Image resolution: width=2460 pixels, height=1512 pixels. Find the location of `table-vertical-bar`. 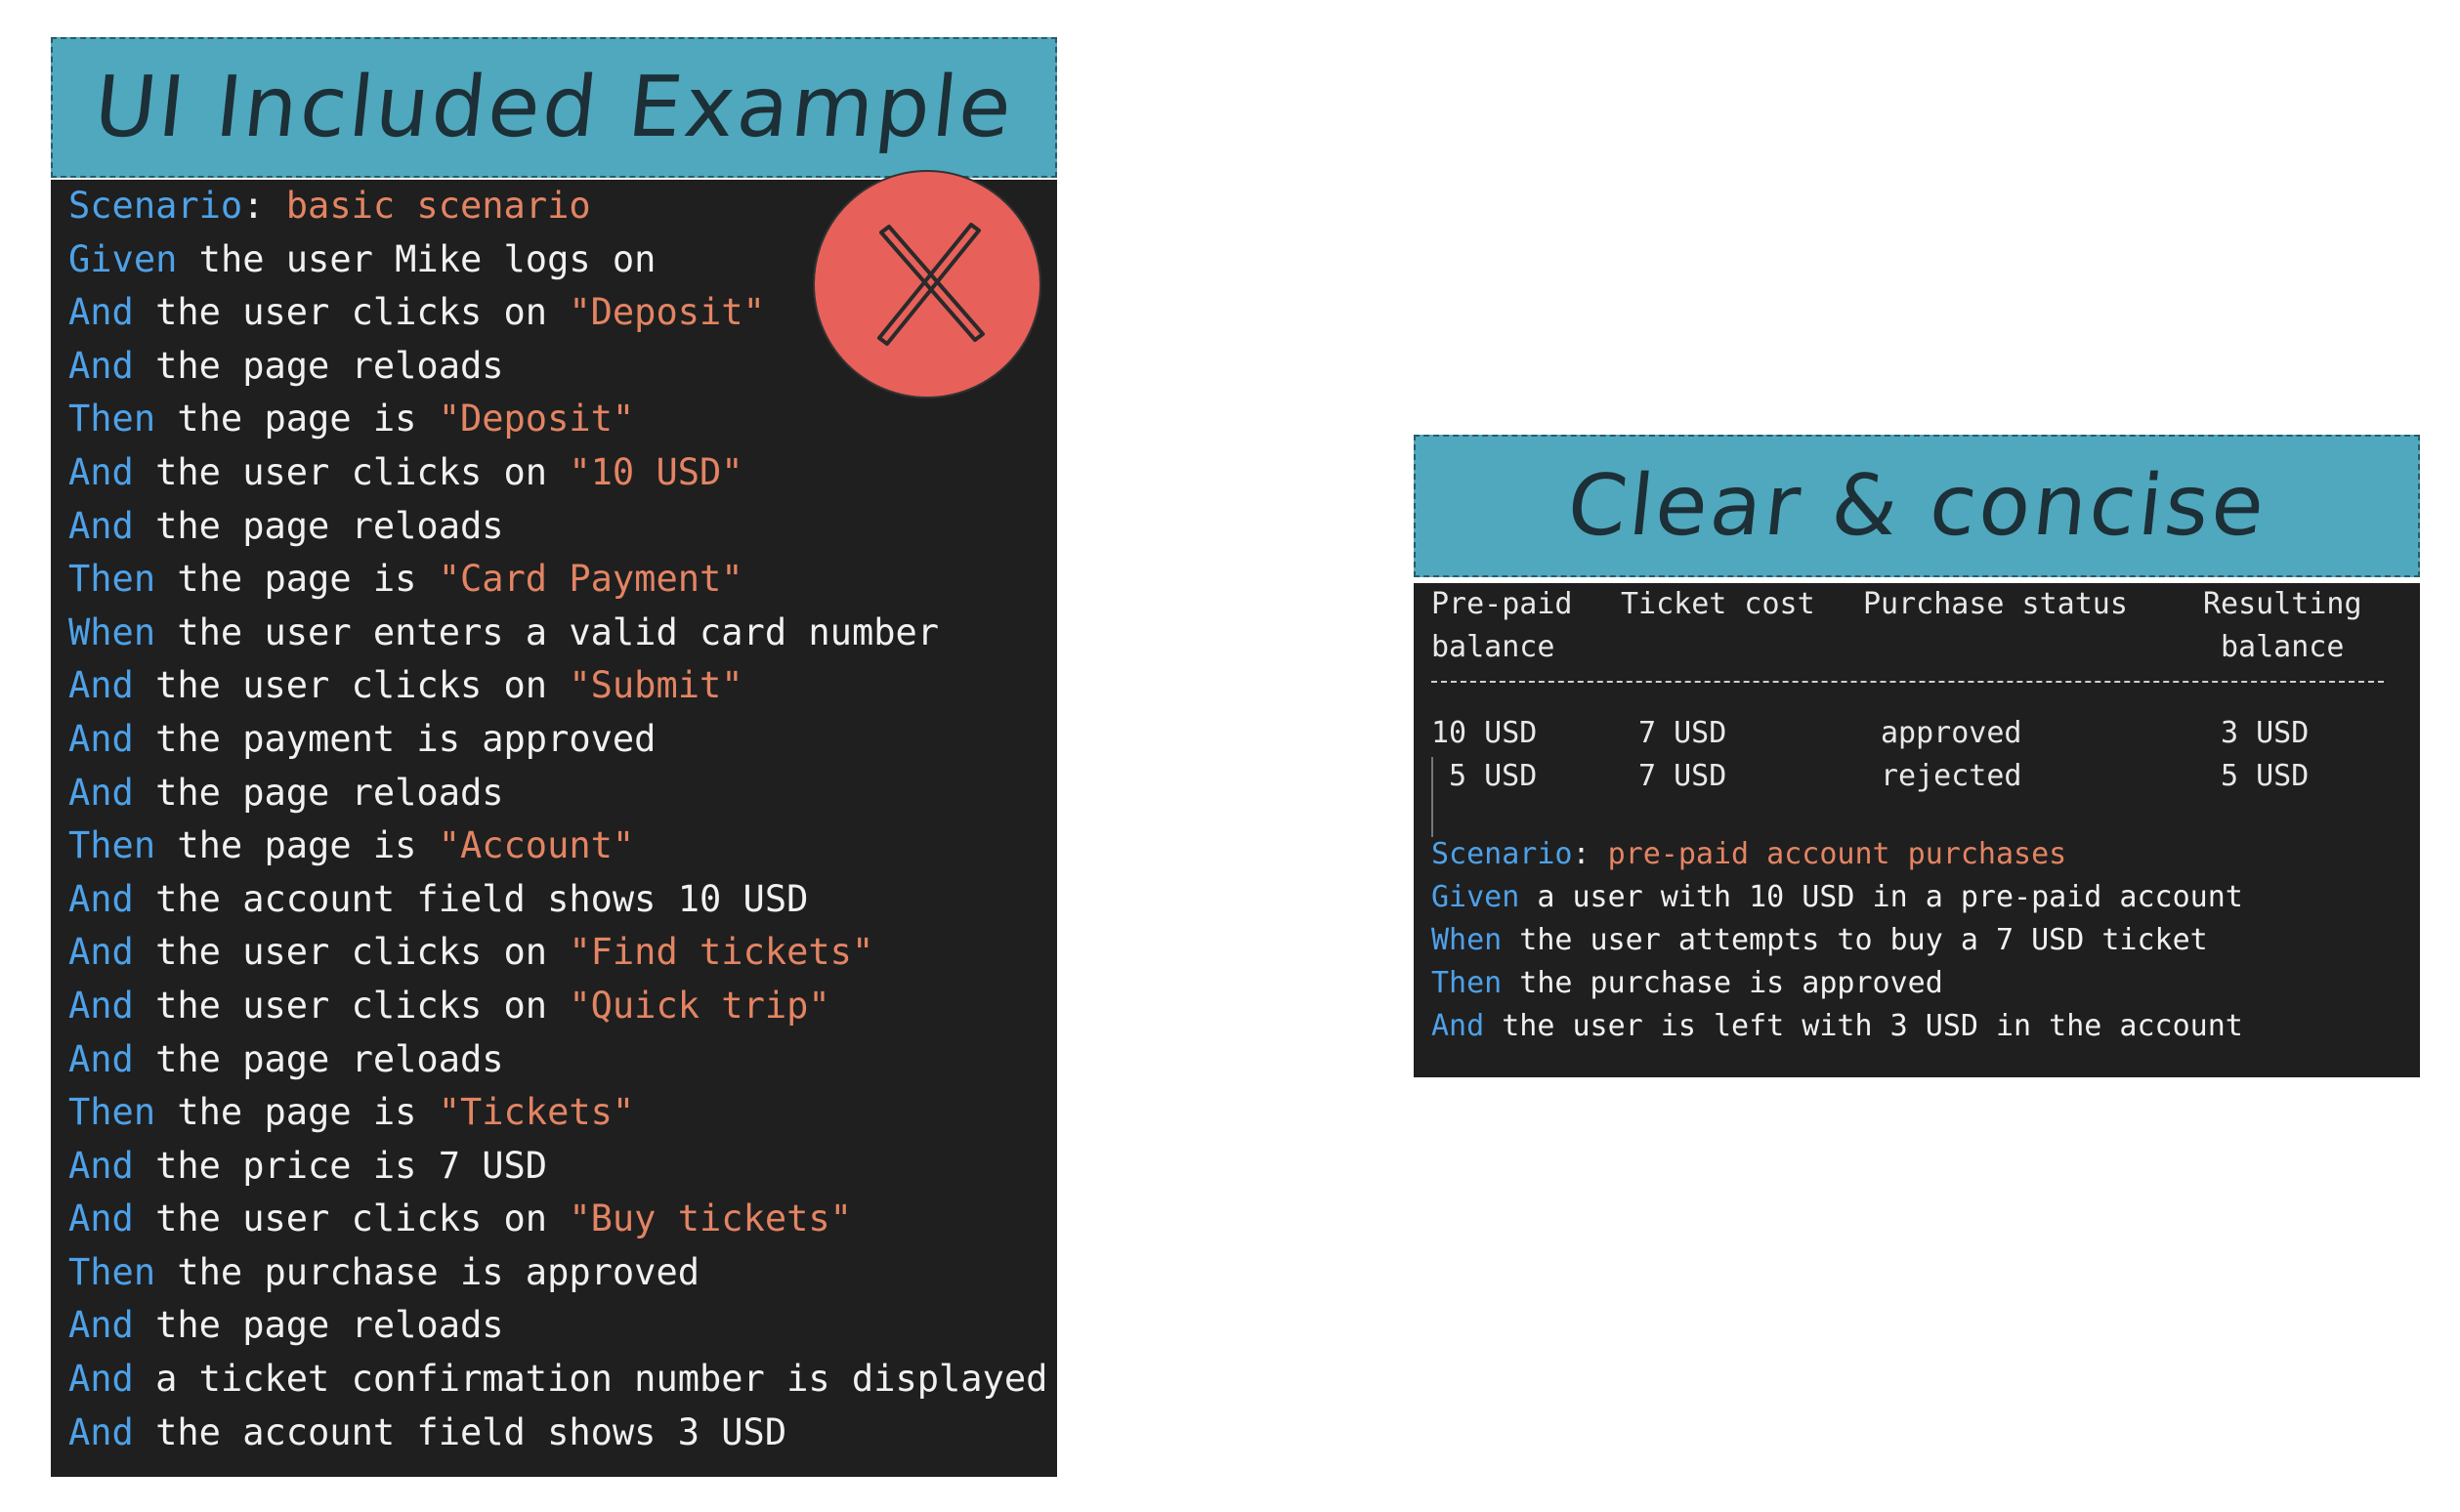

table-vertical-bar is located at coordinates (1432, 797).